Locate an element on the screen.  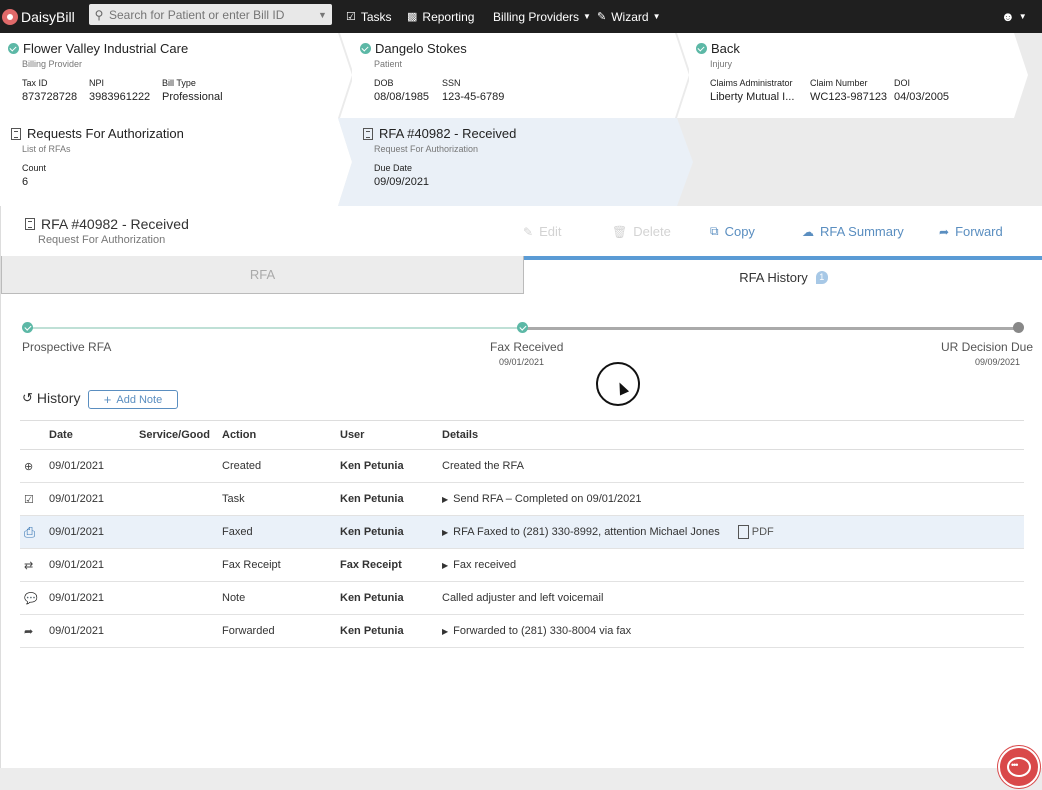
row-details: Send RFA – Completed on 09/01/2021 is located at coordinates (547, 499).